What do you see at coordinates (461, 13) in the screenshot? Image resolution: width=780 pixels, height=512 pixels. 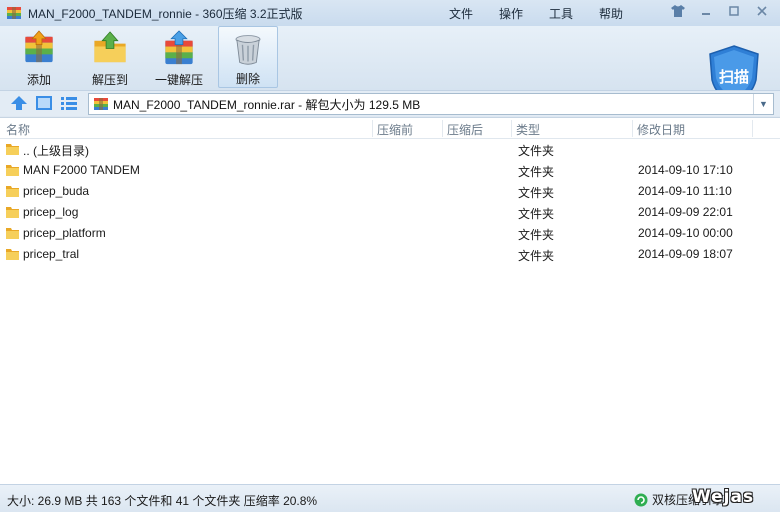 I see `menu-file: 文件` at bounding box center [461, 13].